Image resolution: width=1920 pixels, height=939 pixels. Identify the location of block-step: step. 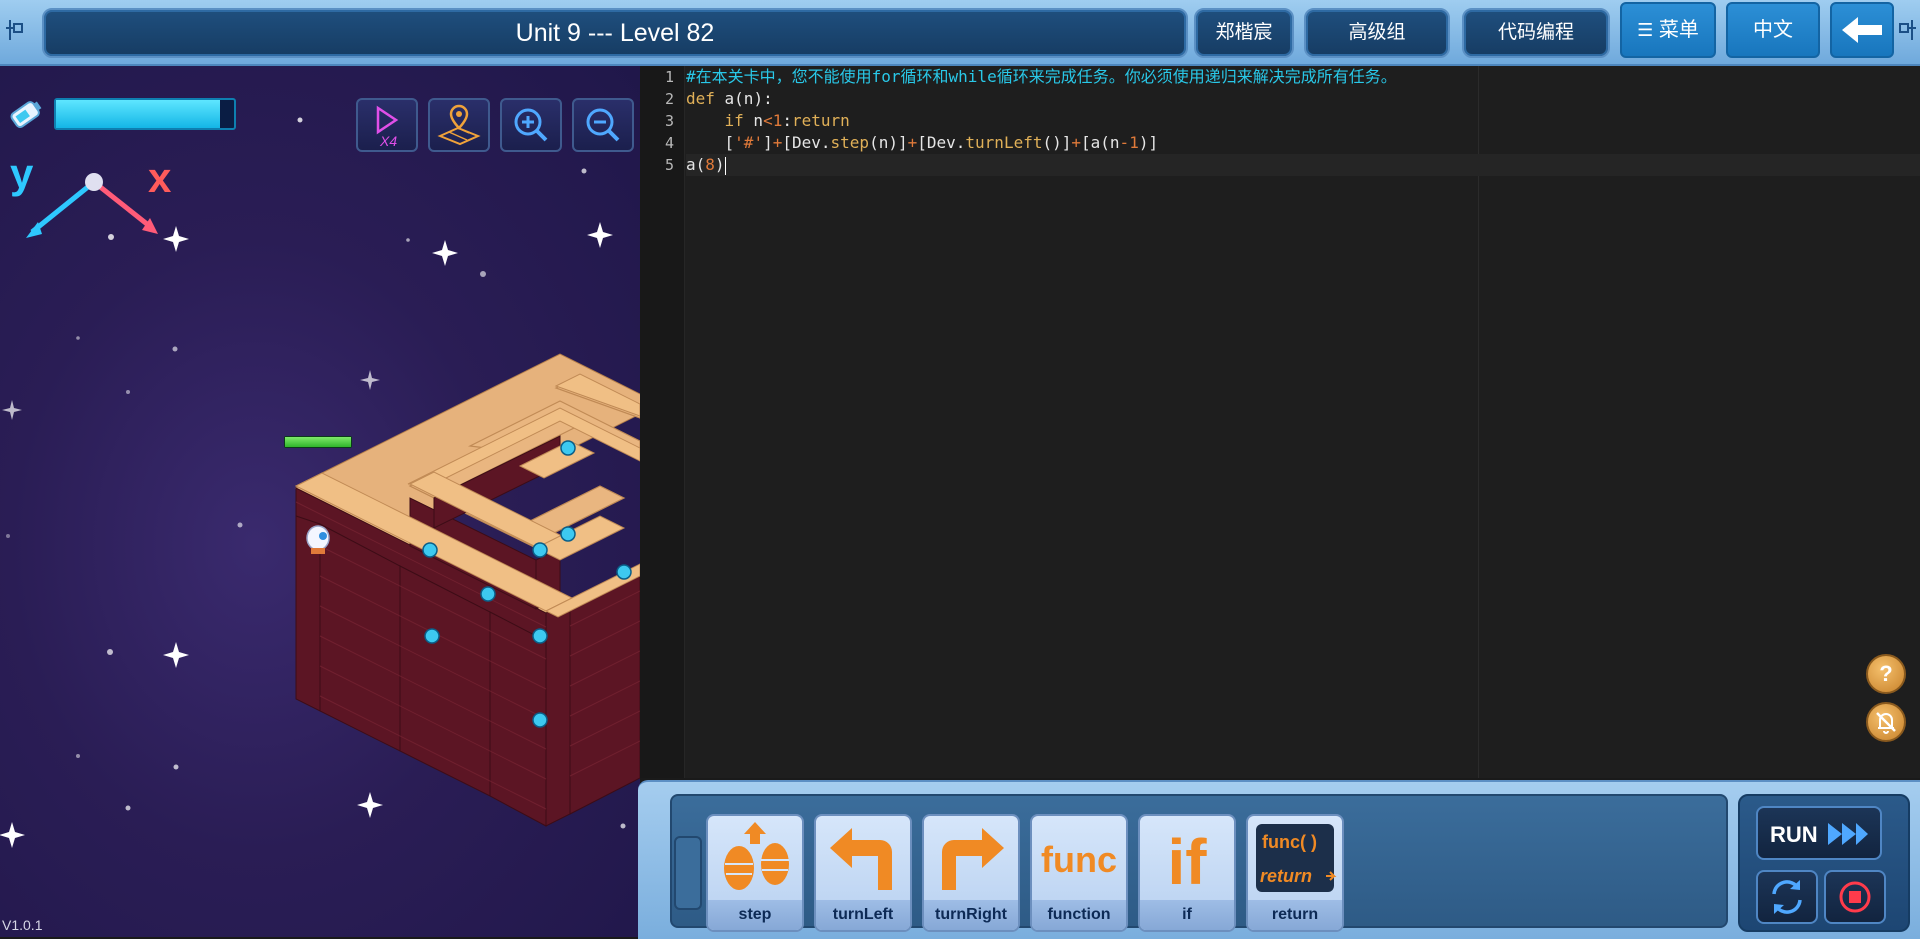
(755, 873).